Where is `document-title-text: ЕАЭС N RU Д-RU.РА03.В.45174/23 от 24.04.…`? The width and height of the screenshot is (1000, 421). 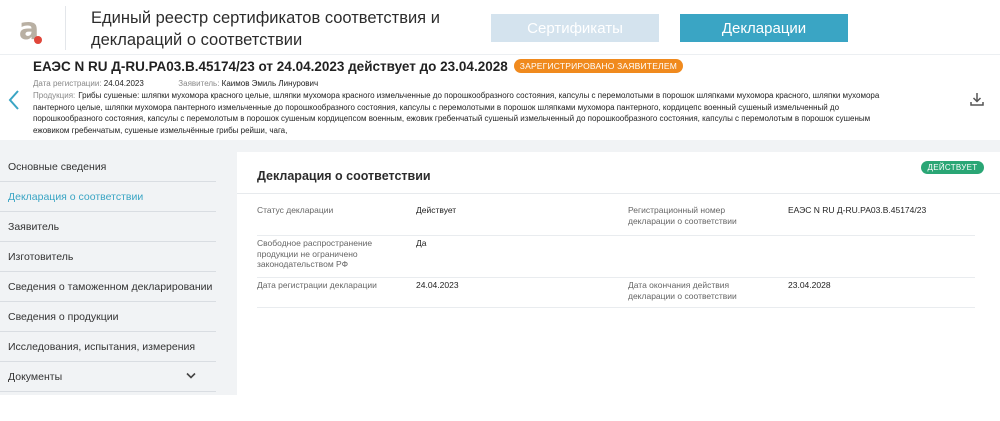 document-title-text: ЕАЭС N RU Д-RU.РА03.В.45174/23 от 24.04.… is located at coordinates (270, 66).